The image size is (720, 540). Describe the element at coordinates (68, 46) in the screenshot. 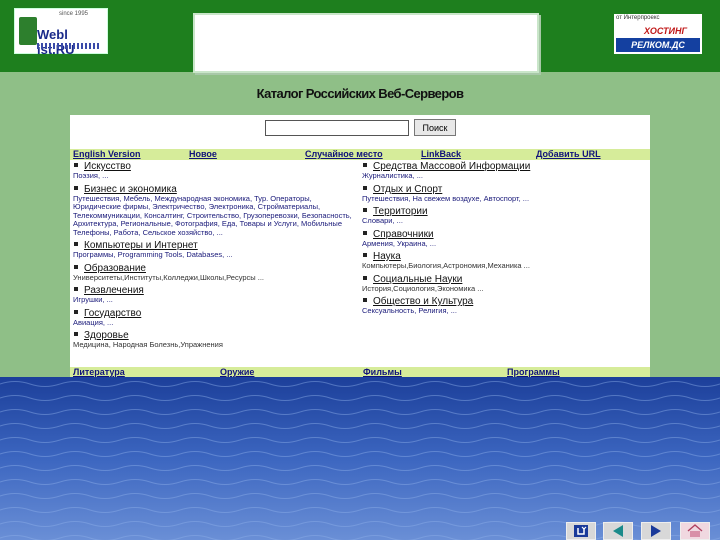

I see `logo-dots-decoration` at that location.